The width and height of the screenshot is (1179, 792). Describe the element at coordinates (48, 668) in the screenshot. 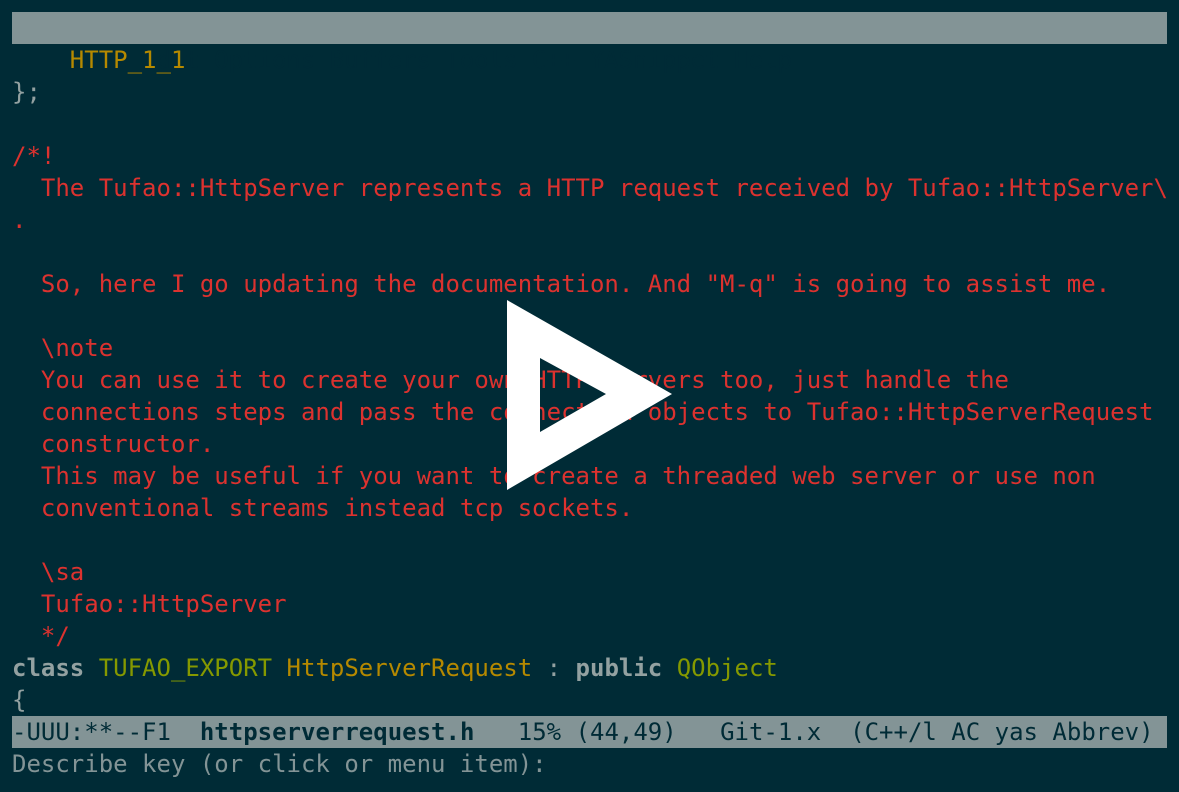

I see `class-keyword: class` at that location.